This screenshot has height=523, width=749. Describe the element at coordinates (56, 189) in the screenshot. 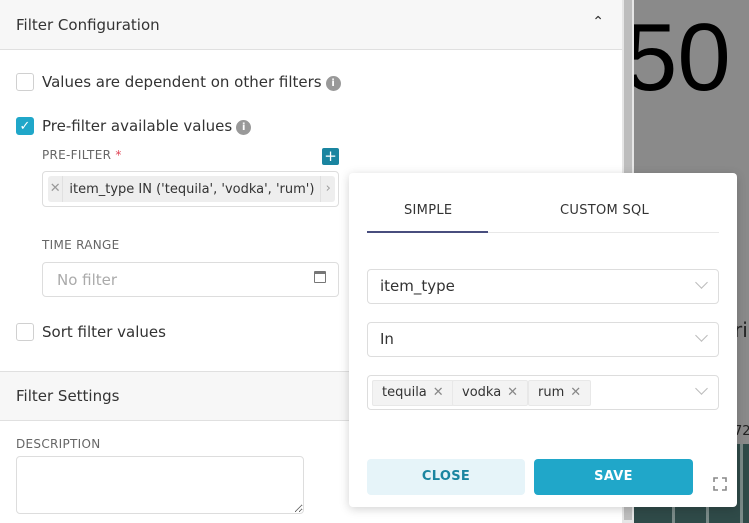

I see `remove-icon: ✕` at that location.